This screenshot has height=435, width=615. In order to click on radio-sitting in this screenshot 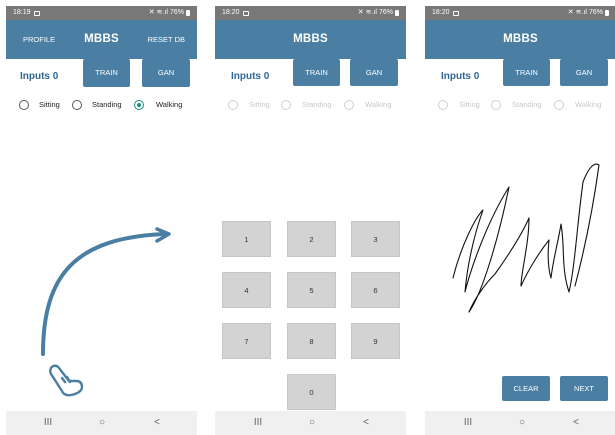, I will do `click(233, 105)`.